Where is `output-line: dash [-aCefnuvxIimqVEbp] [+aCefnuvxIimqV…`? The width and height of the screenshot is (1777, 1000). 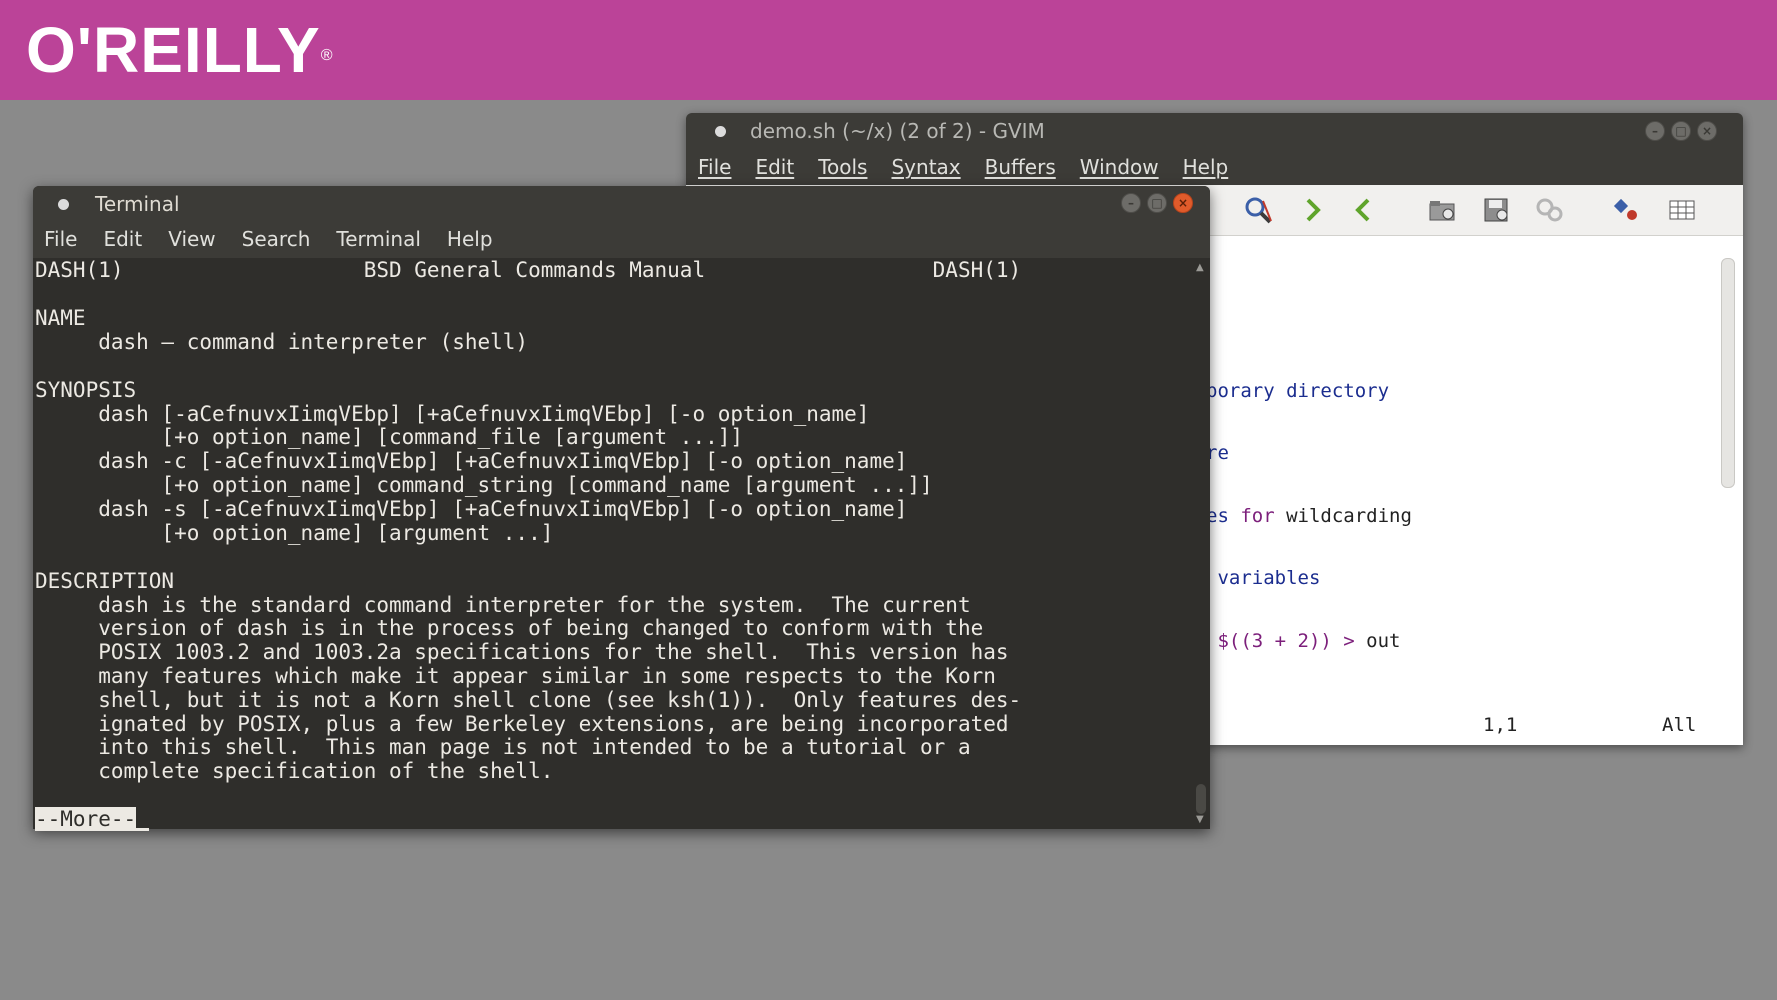 output-line: dash [-aCefnuvxIimqVEbp] [+aCefnuvxIimqV… is located at coordinates (452, 414).